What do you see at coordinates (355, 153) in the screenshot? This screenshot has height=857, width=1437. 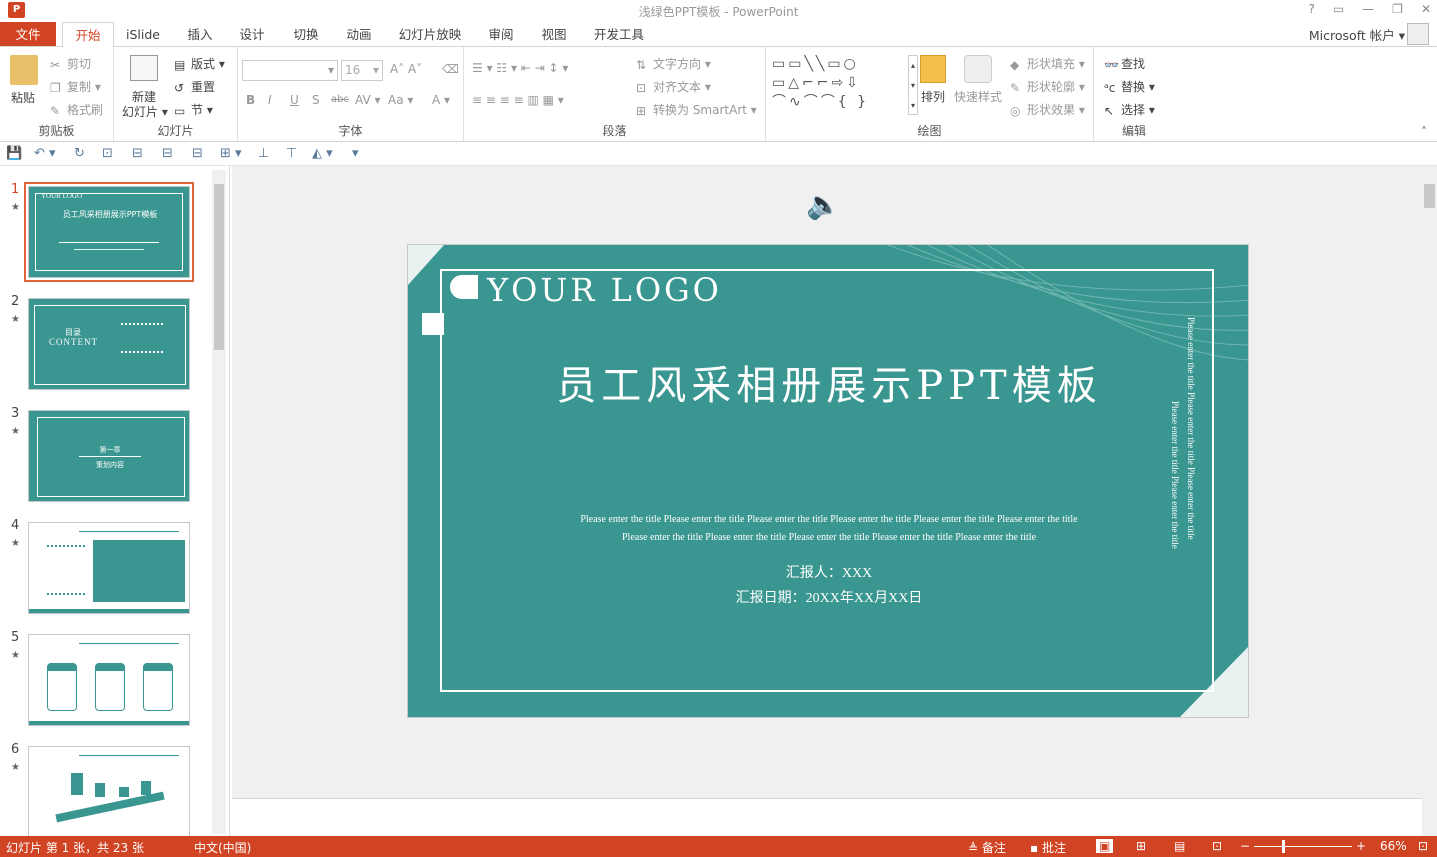 I see `customize-qat-icon: ▾` at bounding box center [355, 153].